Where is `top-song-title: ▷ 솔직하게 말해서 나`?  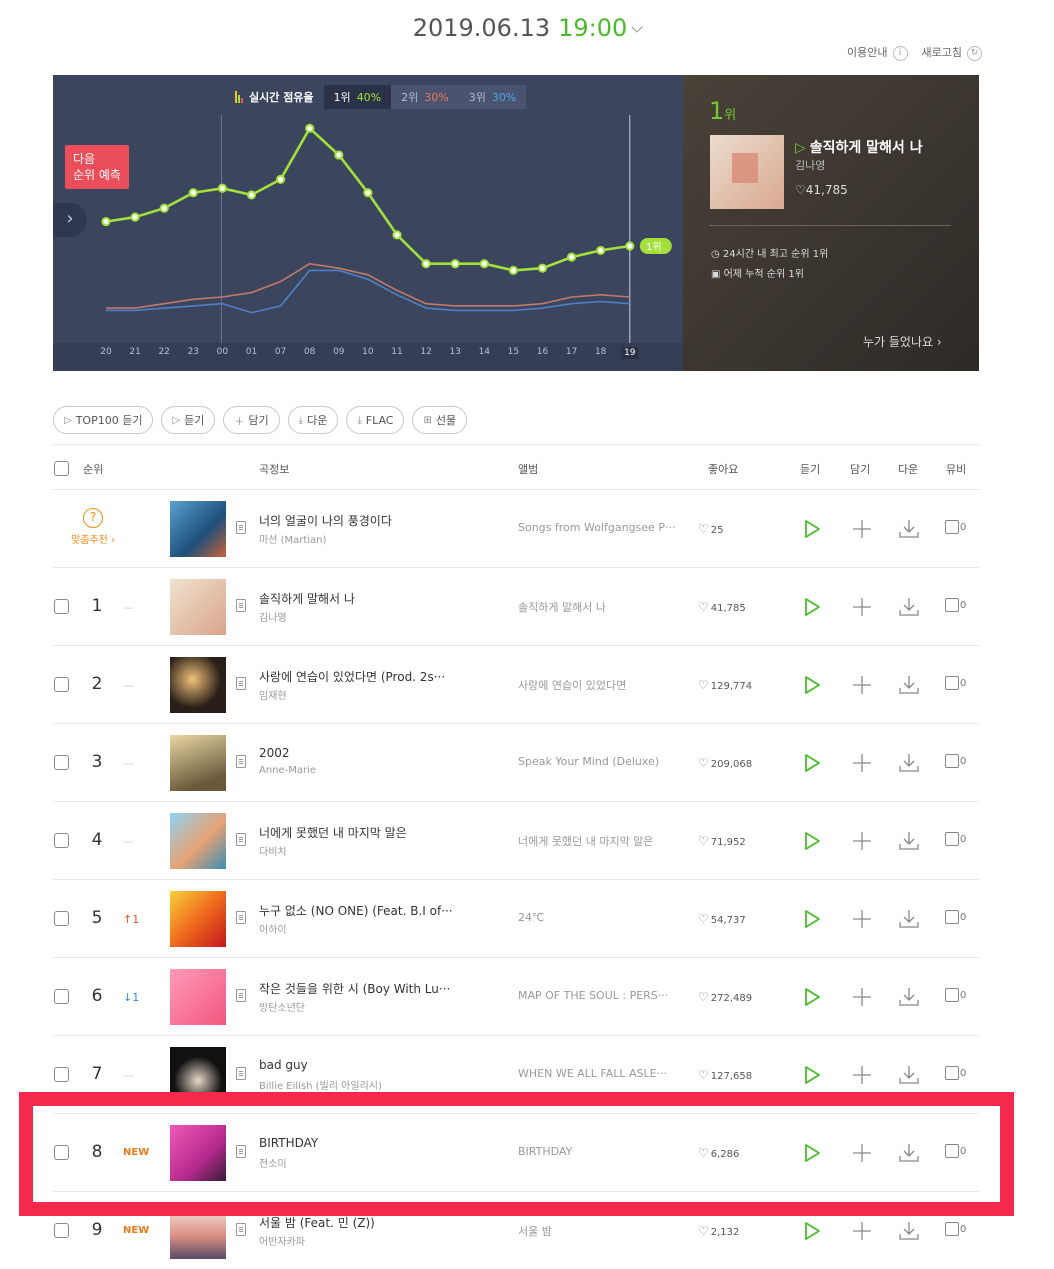 top-song-title: ▷ 솔직하게 말해서 나 is located at coordinates (859, 147).